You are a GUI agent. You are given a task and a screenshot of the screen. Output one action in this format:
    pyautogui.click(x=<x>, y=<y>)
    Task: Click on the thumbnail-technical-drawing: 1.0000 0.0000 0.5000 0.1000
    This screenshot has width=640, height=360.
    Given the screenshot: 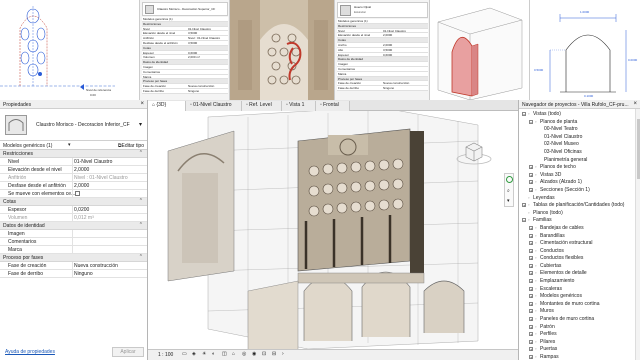 What is the action you would take?
    pyautogui.click(x=585, y=50)
    